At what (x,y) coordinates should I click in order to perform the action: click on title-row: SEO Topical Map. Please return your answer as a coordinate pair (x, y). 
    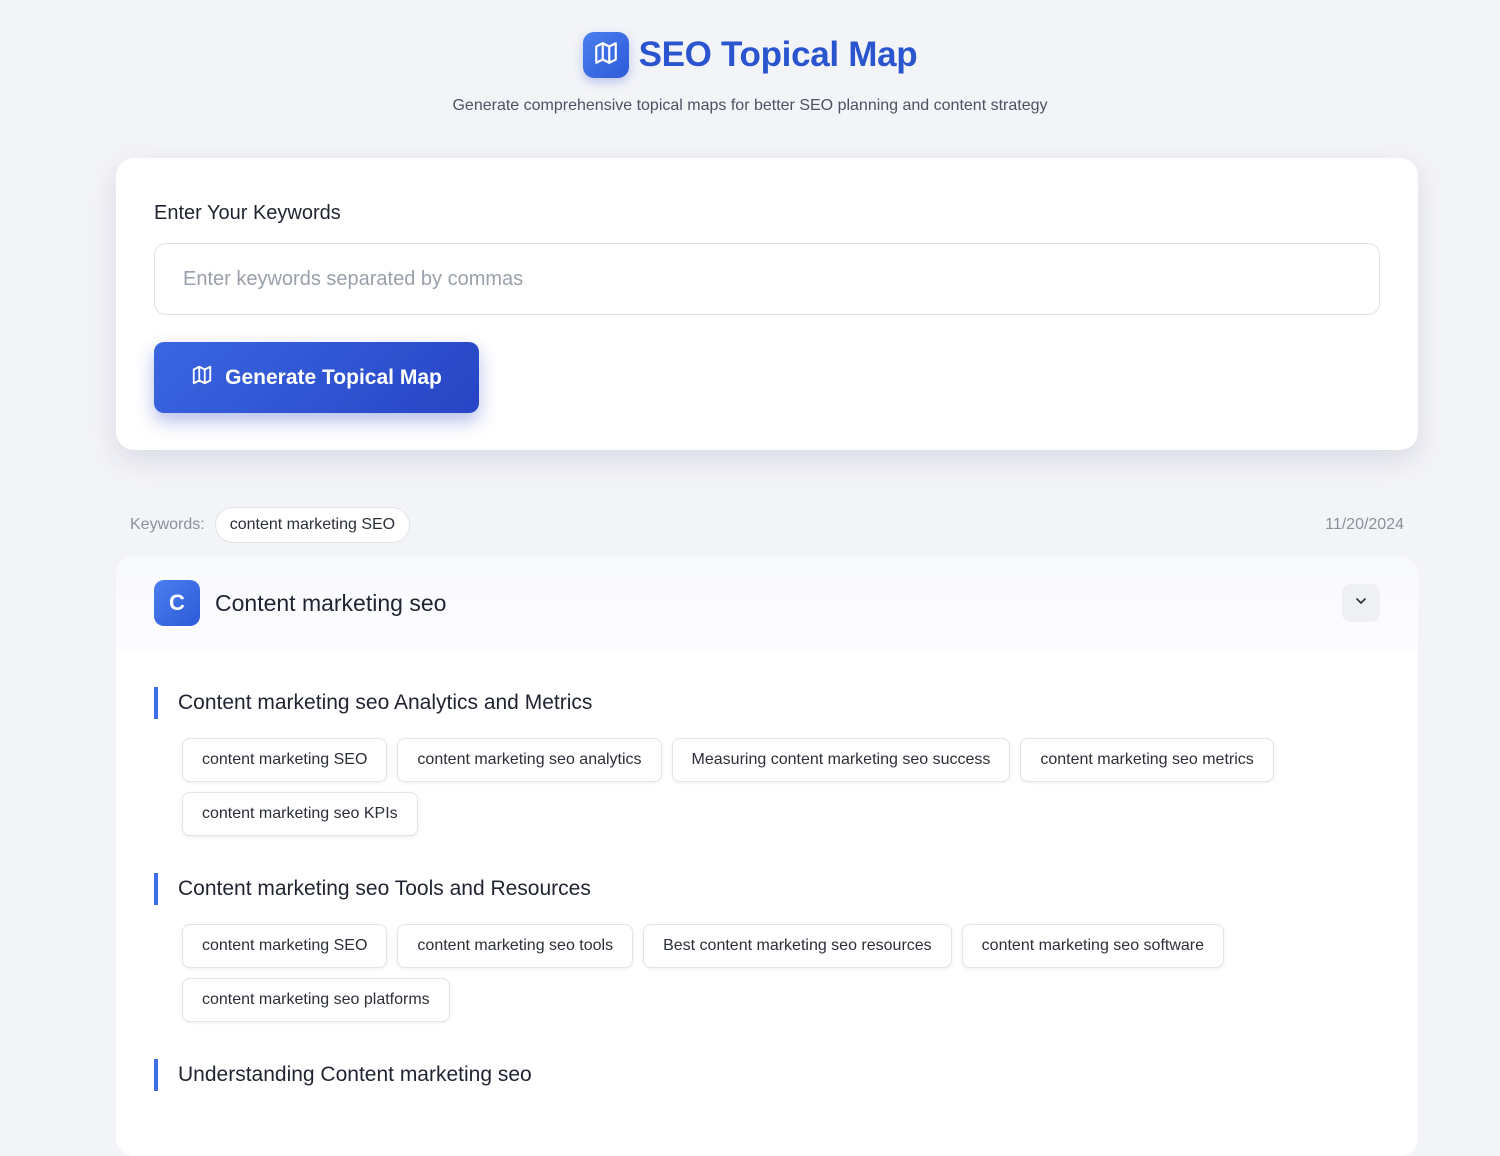
    Looking at the image, I should click on (750, 55).